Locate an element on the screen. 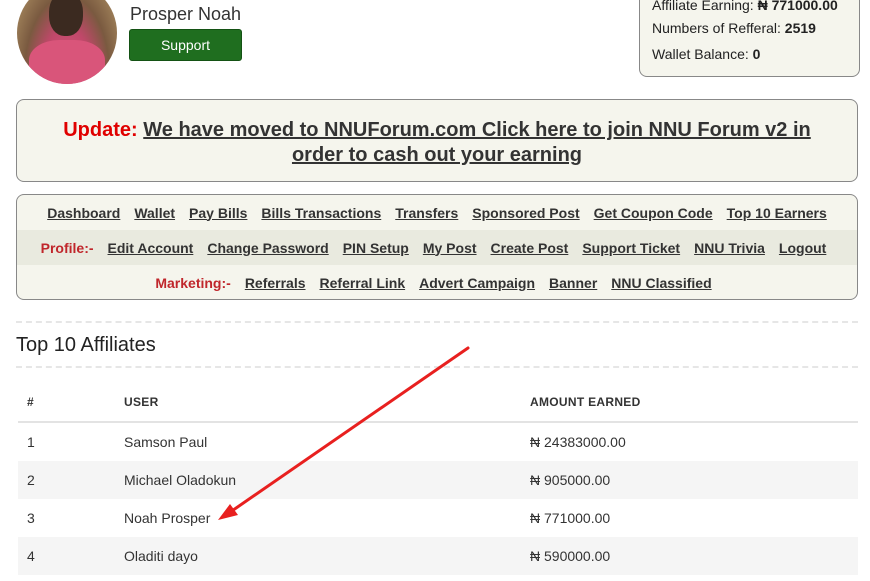 This screenshot has height=581, width=870. cell-user: Oladiti dayo is located at coordinates (318, 556).